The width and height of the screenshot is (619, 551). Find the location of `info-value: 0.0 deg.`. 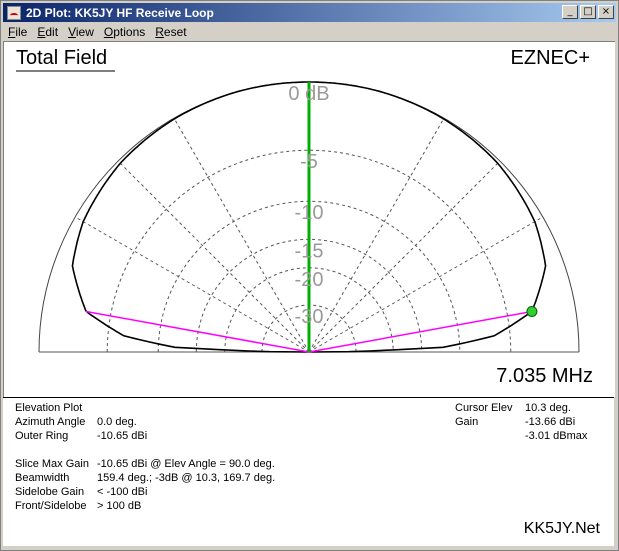

info-value: 0.0 deg. is located at coordinates (117, 422).